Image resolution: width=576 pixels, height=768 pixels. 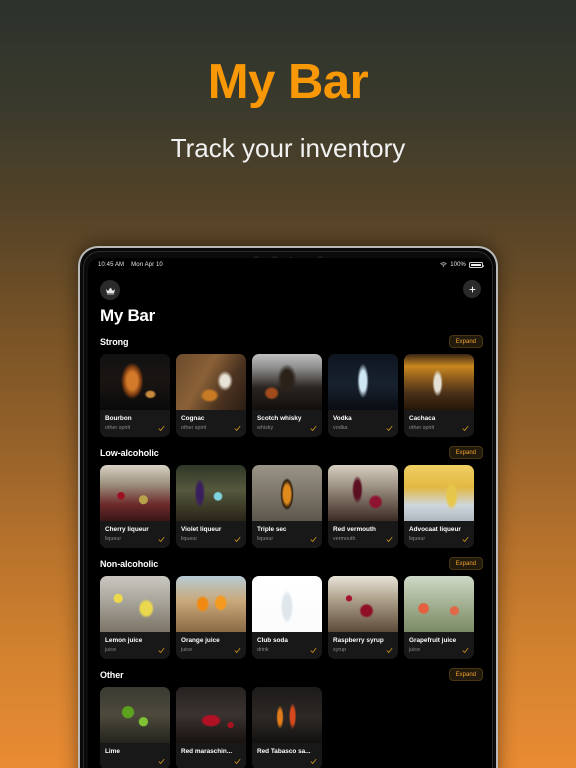 I want to click on card-body: Bourbon other spirit, so click(x=135, y=423).